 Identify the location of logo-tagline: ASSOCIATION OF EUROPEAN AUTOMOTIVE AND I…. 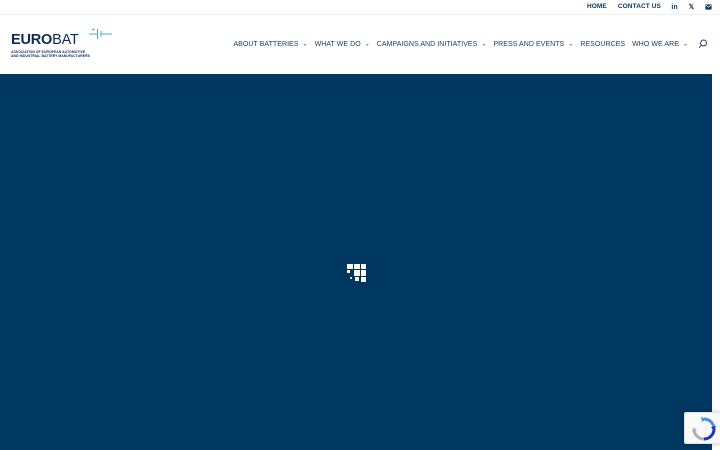
(50, 54).